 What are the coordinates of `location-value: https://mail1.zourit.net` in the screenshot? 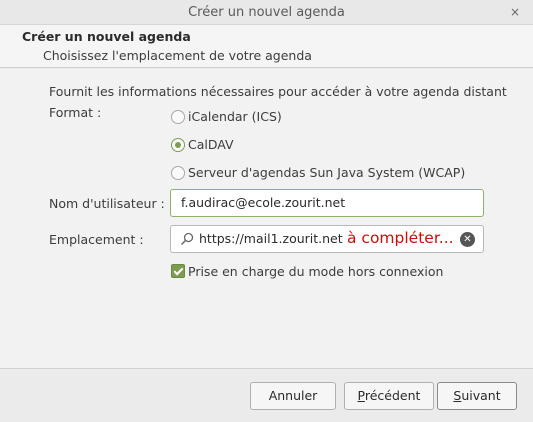 It's located at (271, 238).